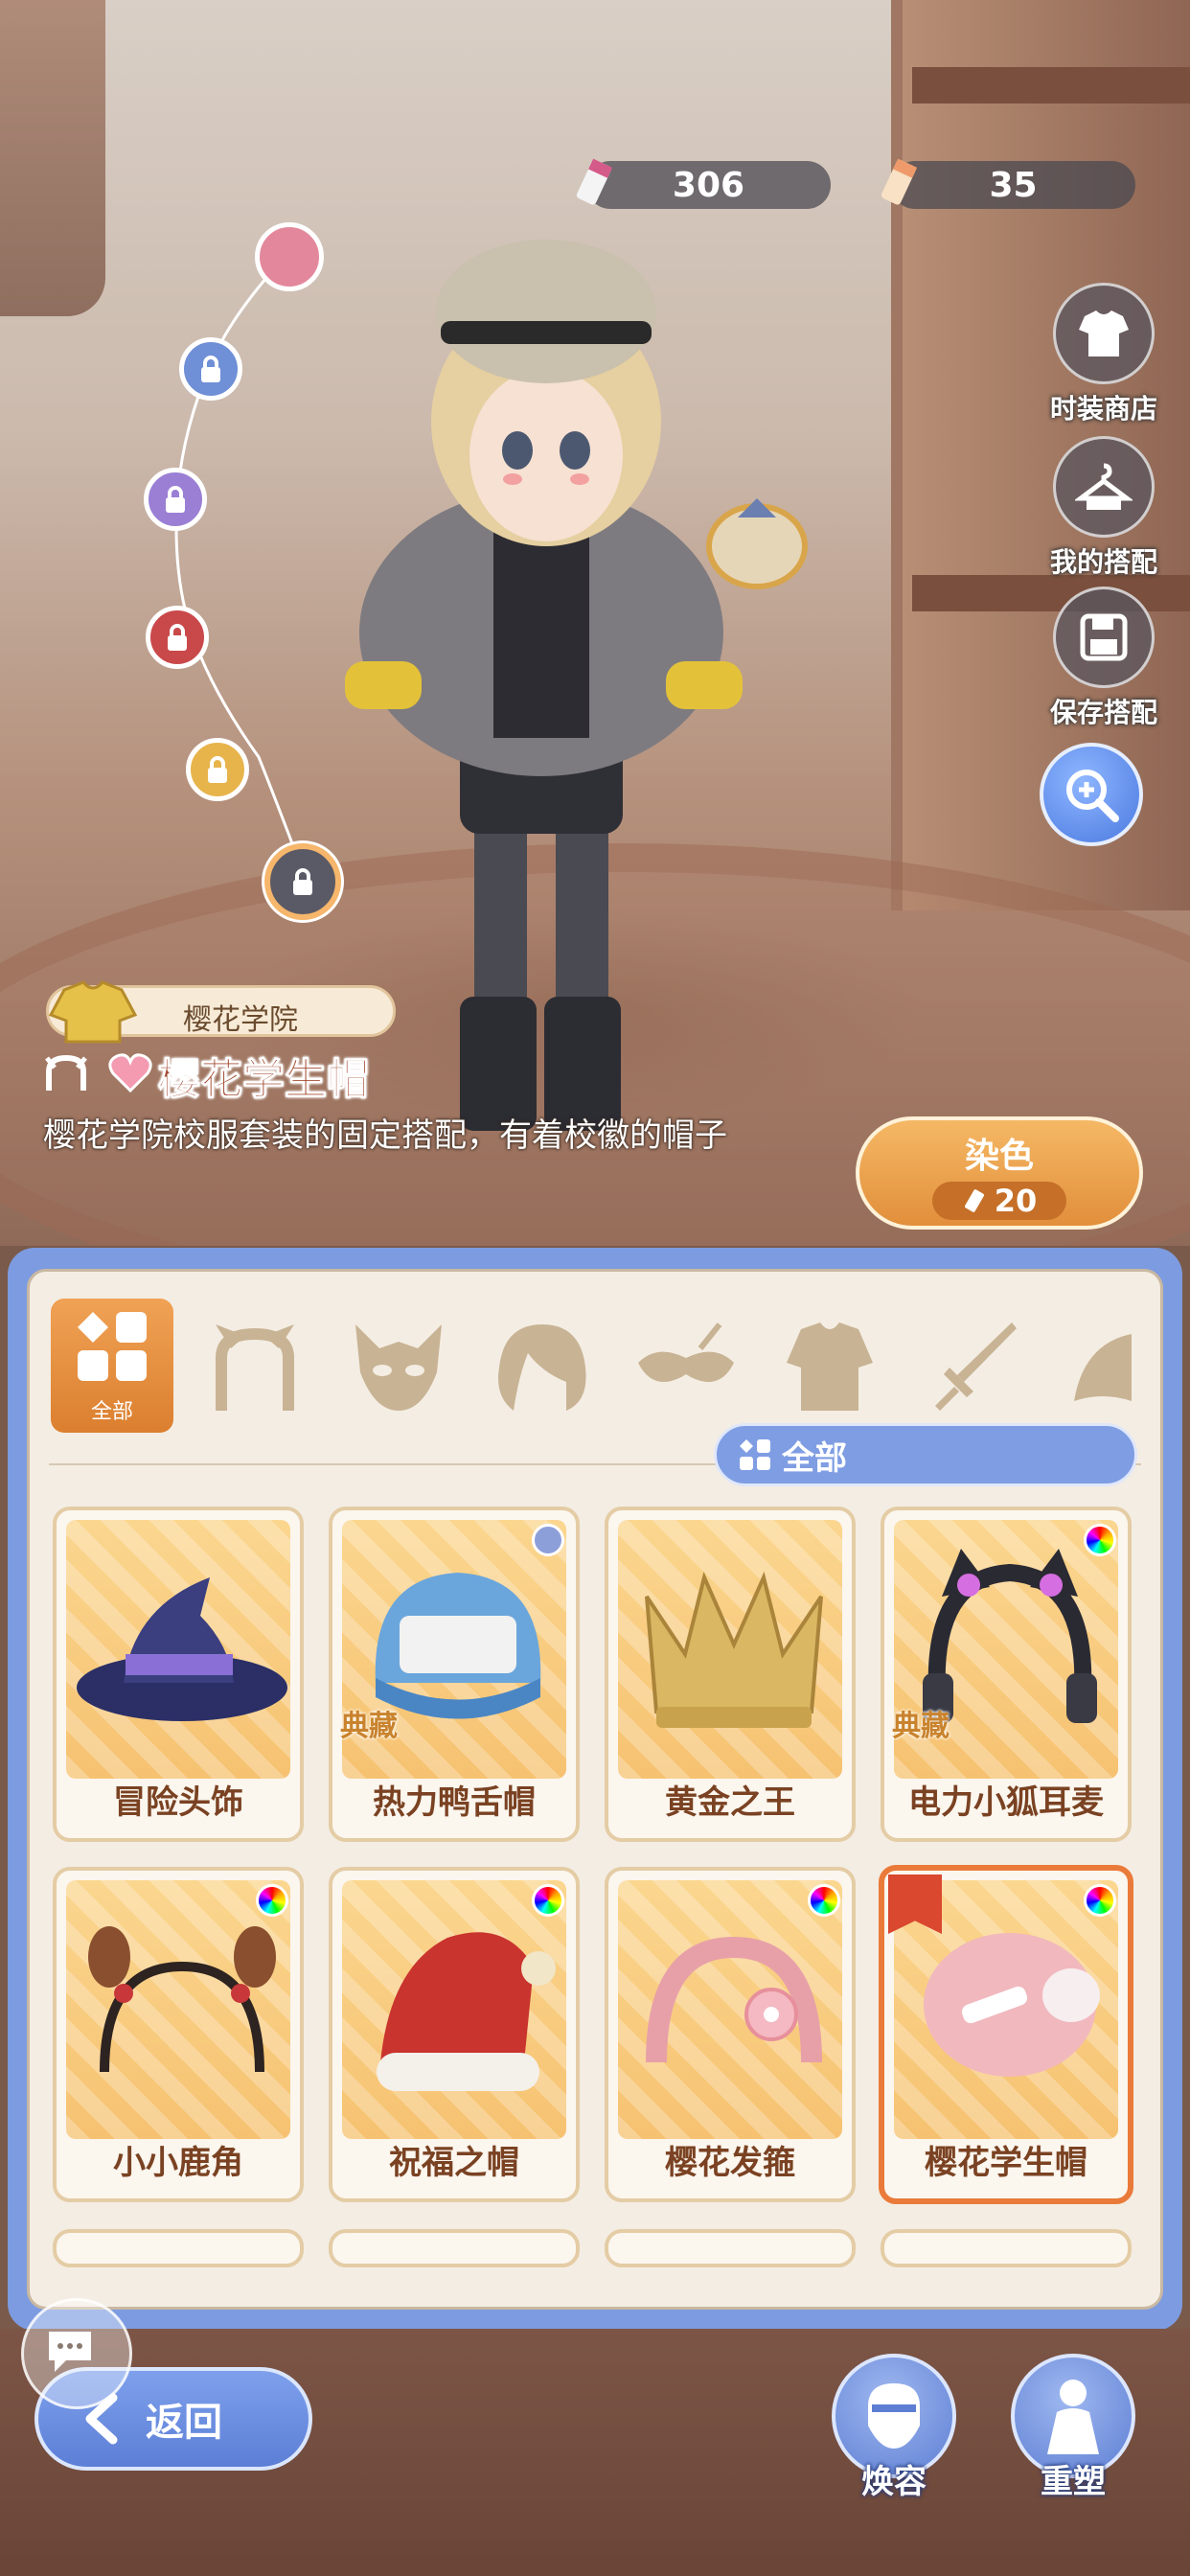  Describe the element at coordinates (241, 1020) in the screenshot. I see `collection-name: 樱花学院` at that location.